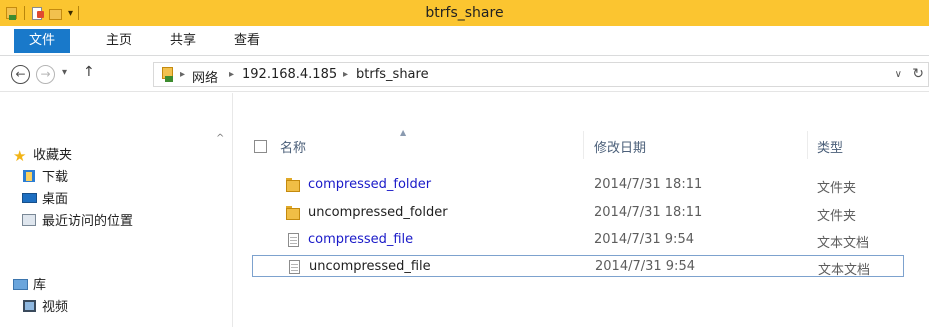 The height and width of the screenshot is (327, 929). I want to click on video-icon, so click(30, 306).